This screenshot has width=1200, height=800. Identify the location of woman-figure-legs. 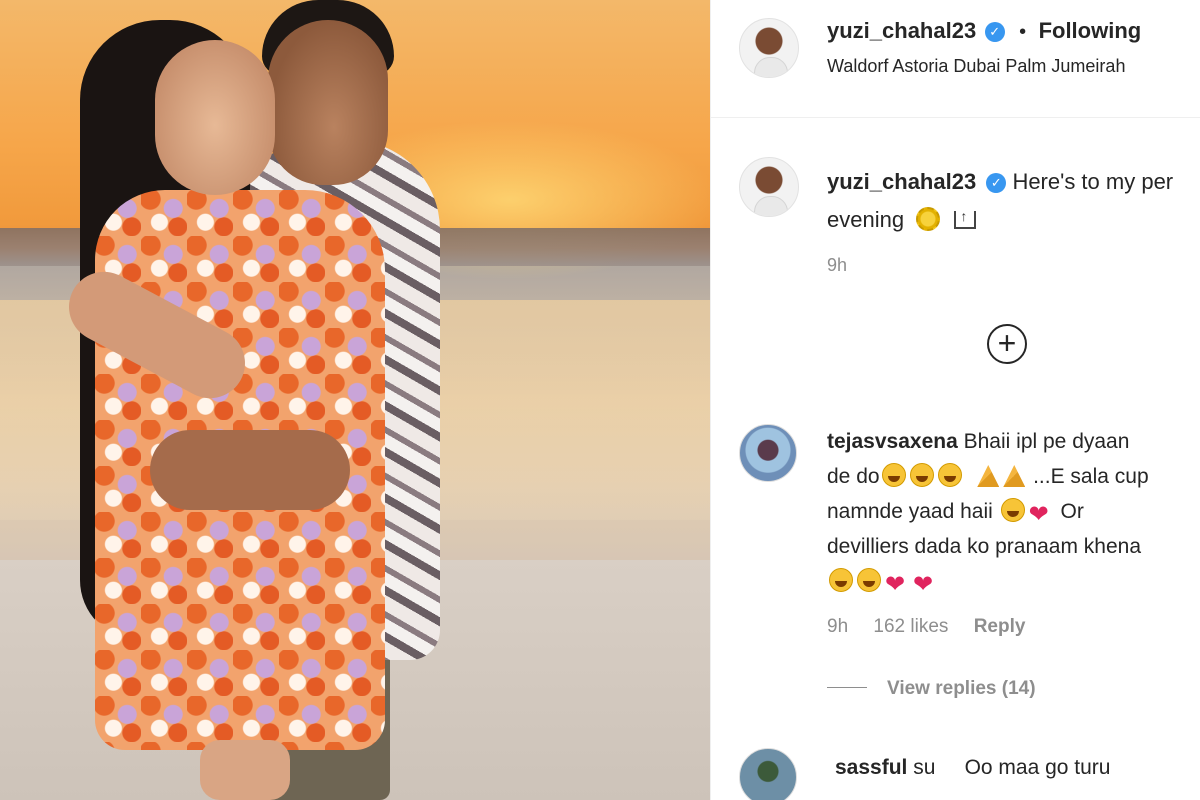
(245, 770).